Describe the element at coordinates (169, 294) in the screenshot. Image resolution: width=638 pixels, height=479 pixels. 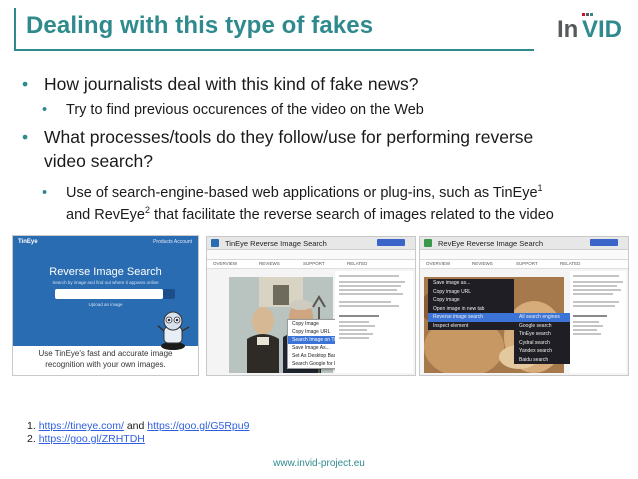
I see `tineye-search-button` at that location.